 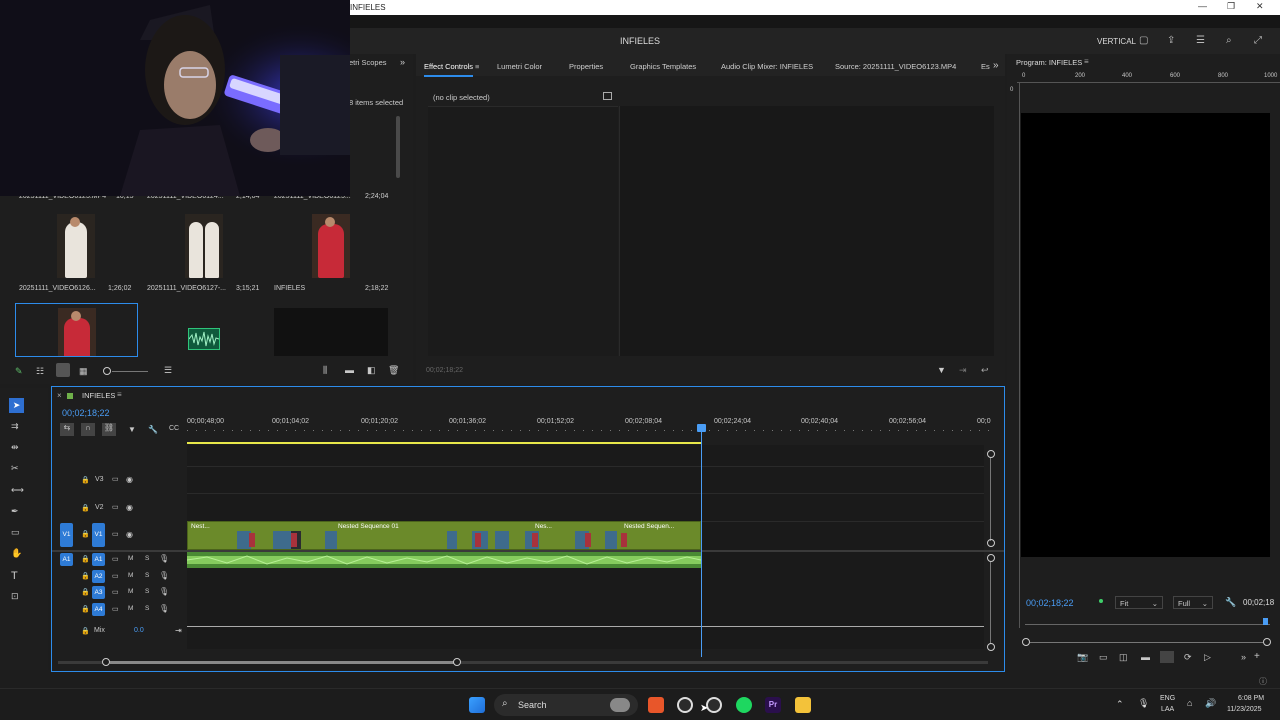 I want to click on source-patch-v1: V1, so click(x=66, y=535).